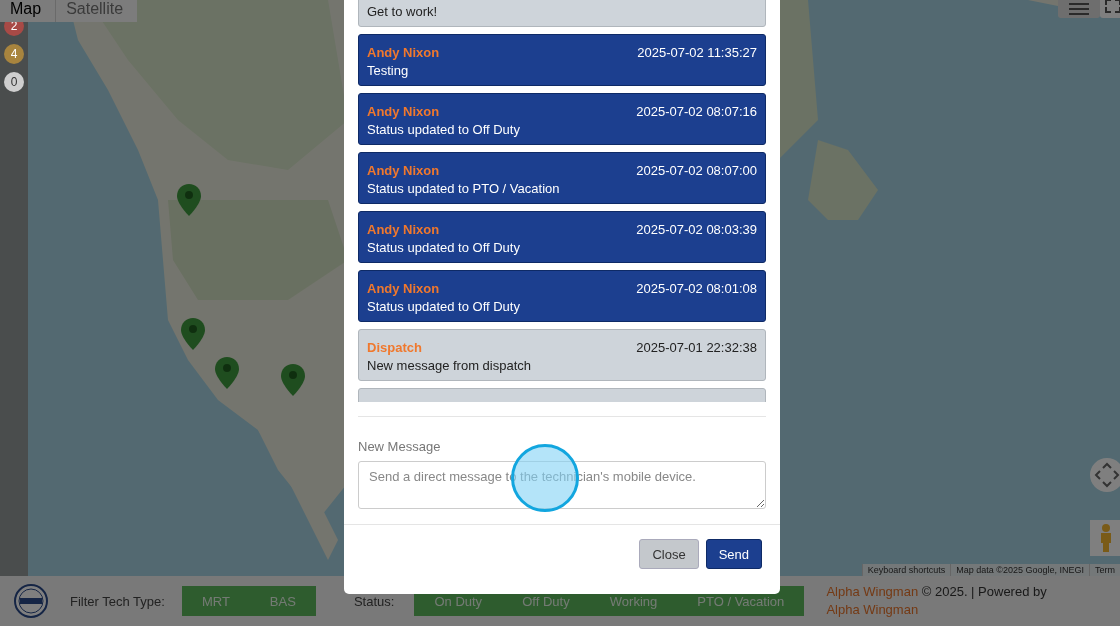 This screenshot has width=1120, height=626. What do you see at coordinates (696, 170) in the screenshot?
I see `message-timestamp: 2025-07-02 08:07:00` at bounding box center [696, 170].